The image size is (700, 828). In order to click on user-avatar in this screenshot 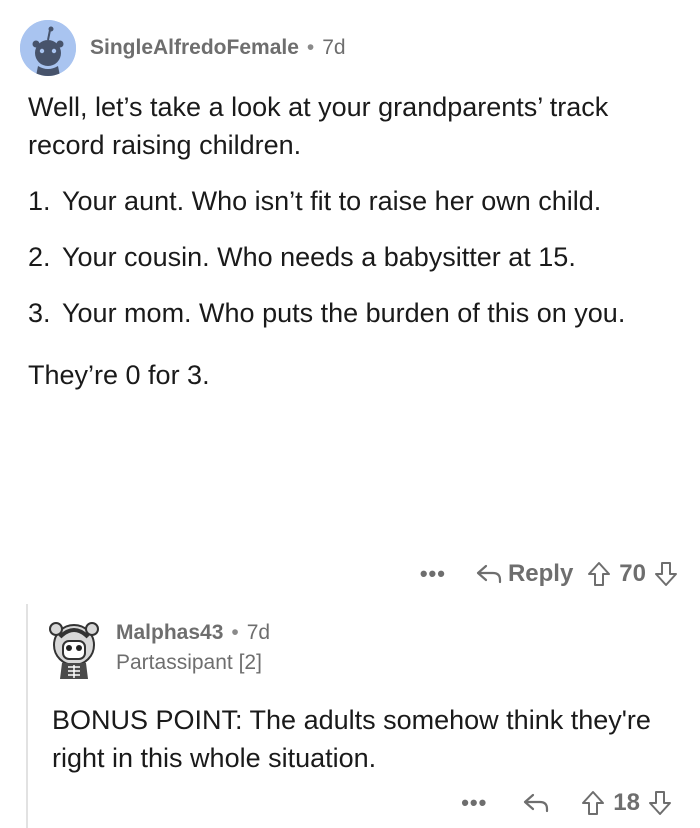, I will do `click(48, 48)`.